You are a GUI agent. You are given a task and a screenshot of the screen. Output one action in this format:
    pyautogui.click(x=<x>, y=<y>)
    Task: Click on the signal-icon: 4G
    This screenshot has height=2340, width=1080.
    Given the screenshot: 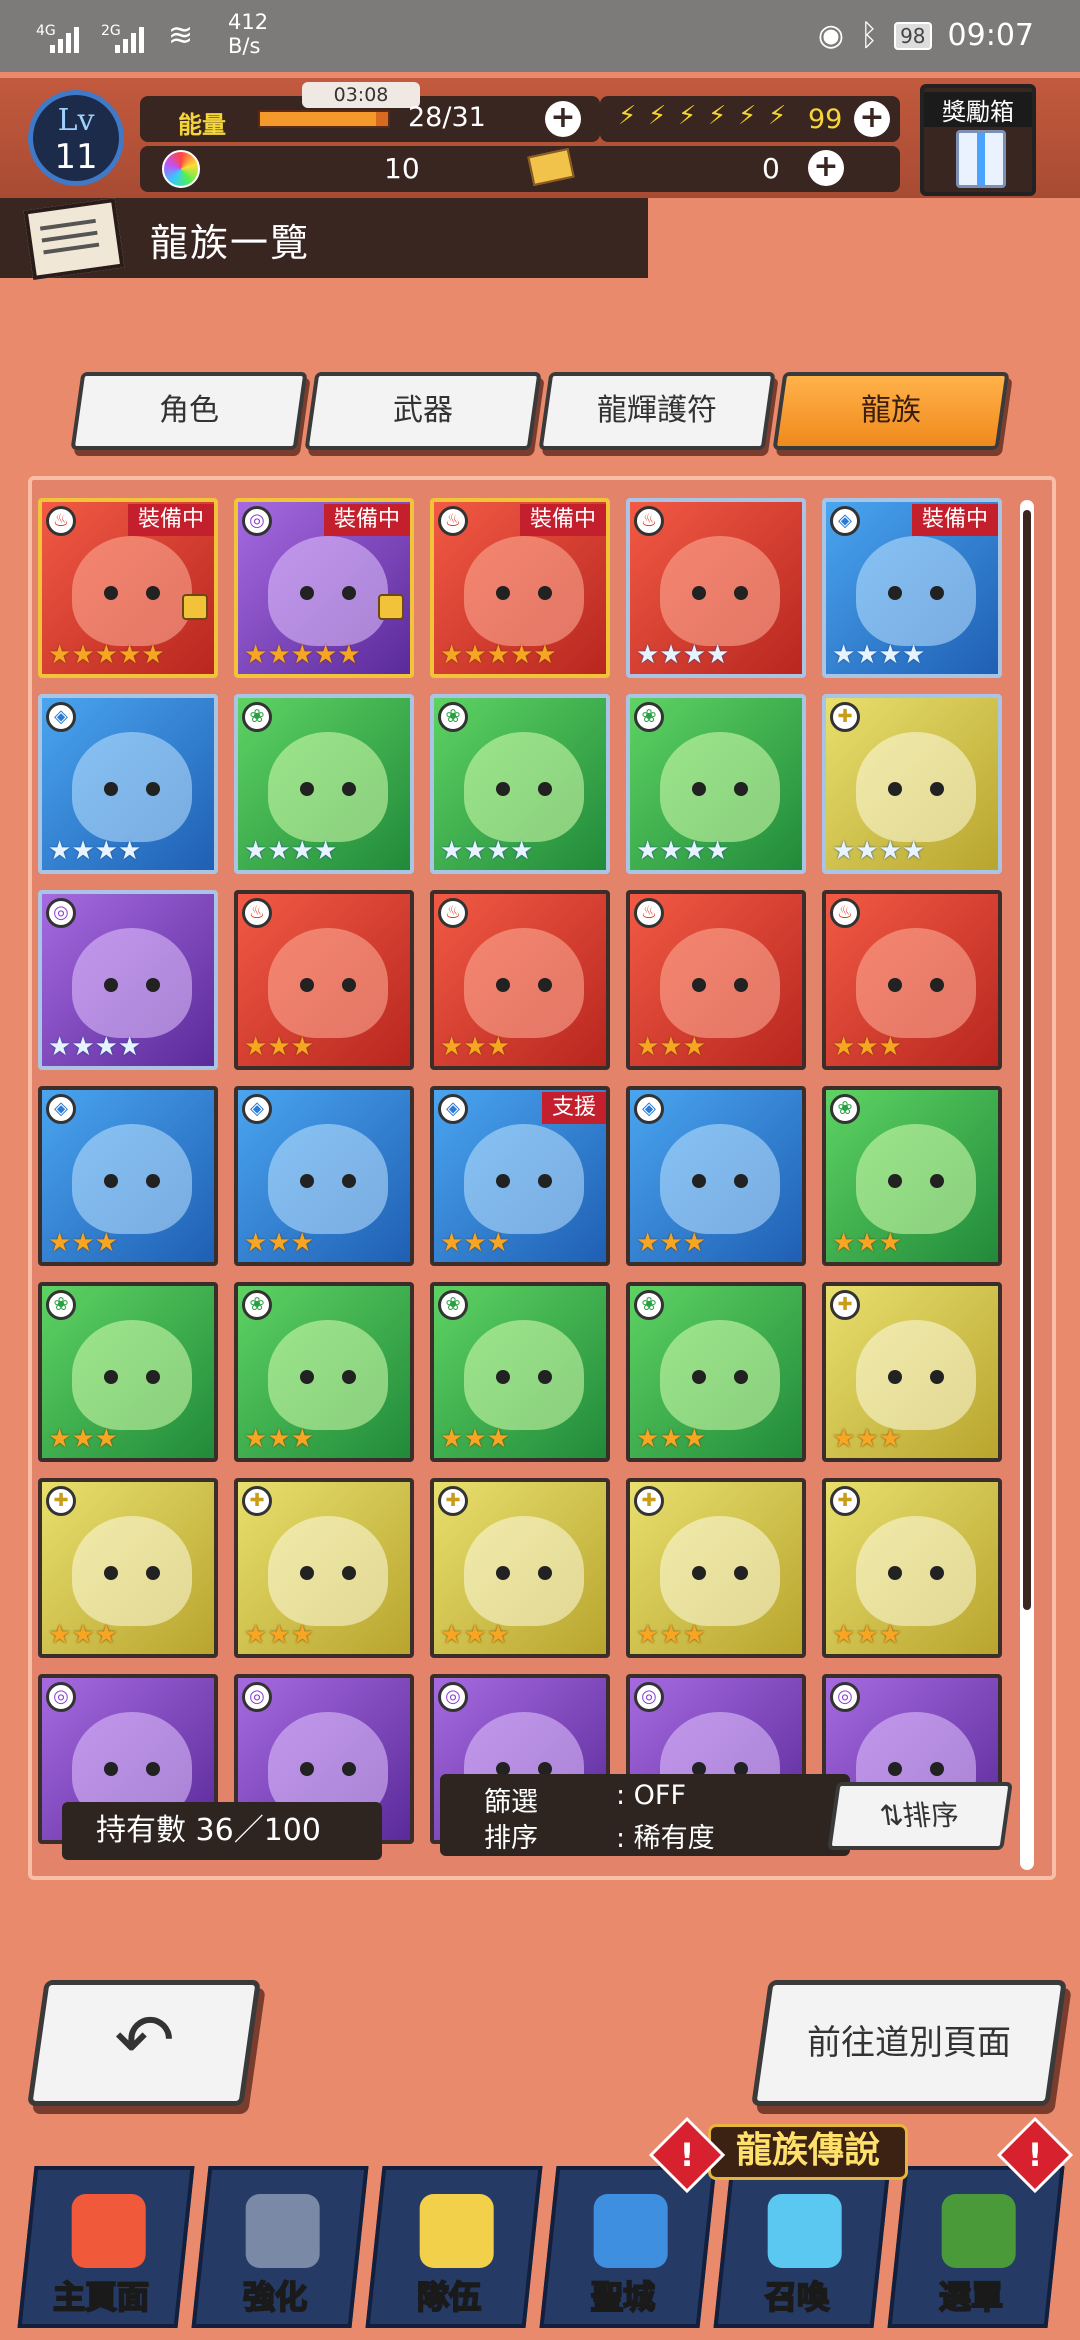 What is the action you would take?
    pyautogui.click(x=57, y=38)
    